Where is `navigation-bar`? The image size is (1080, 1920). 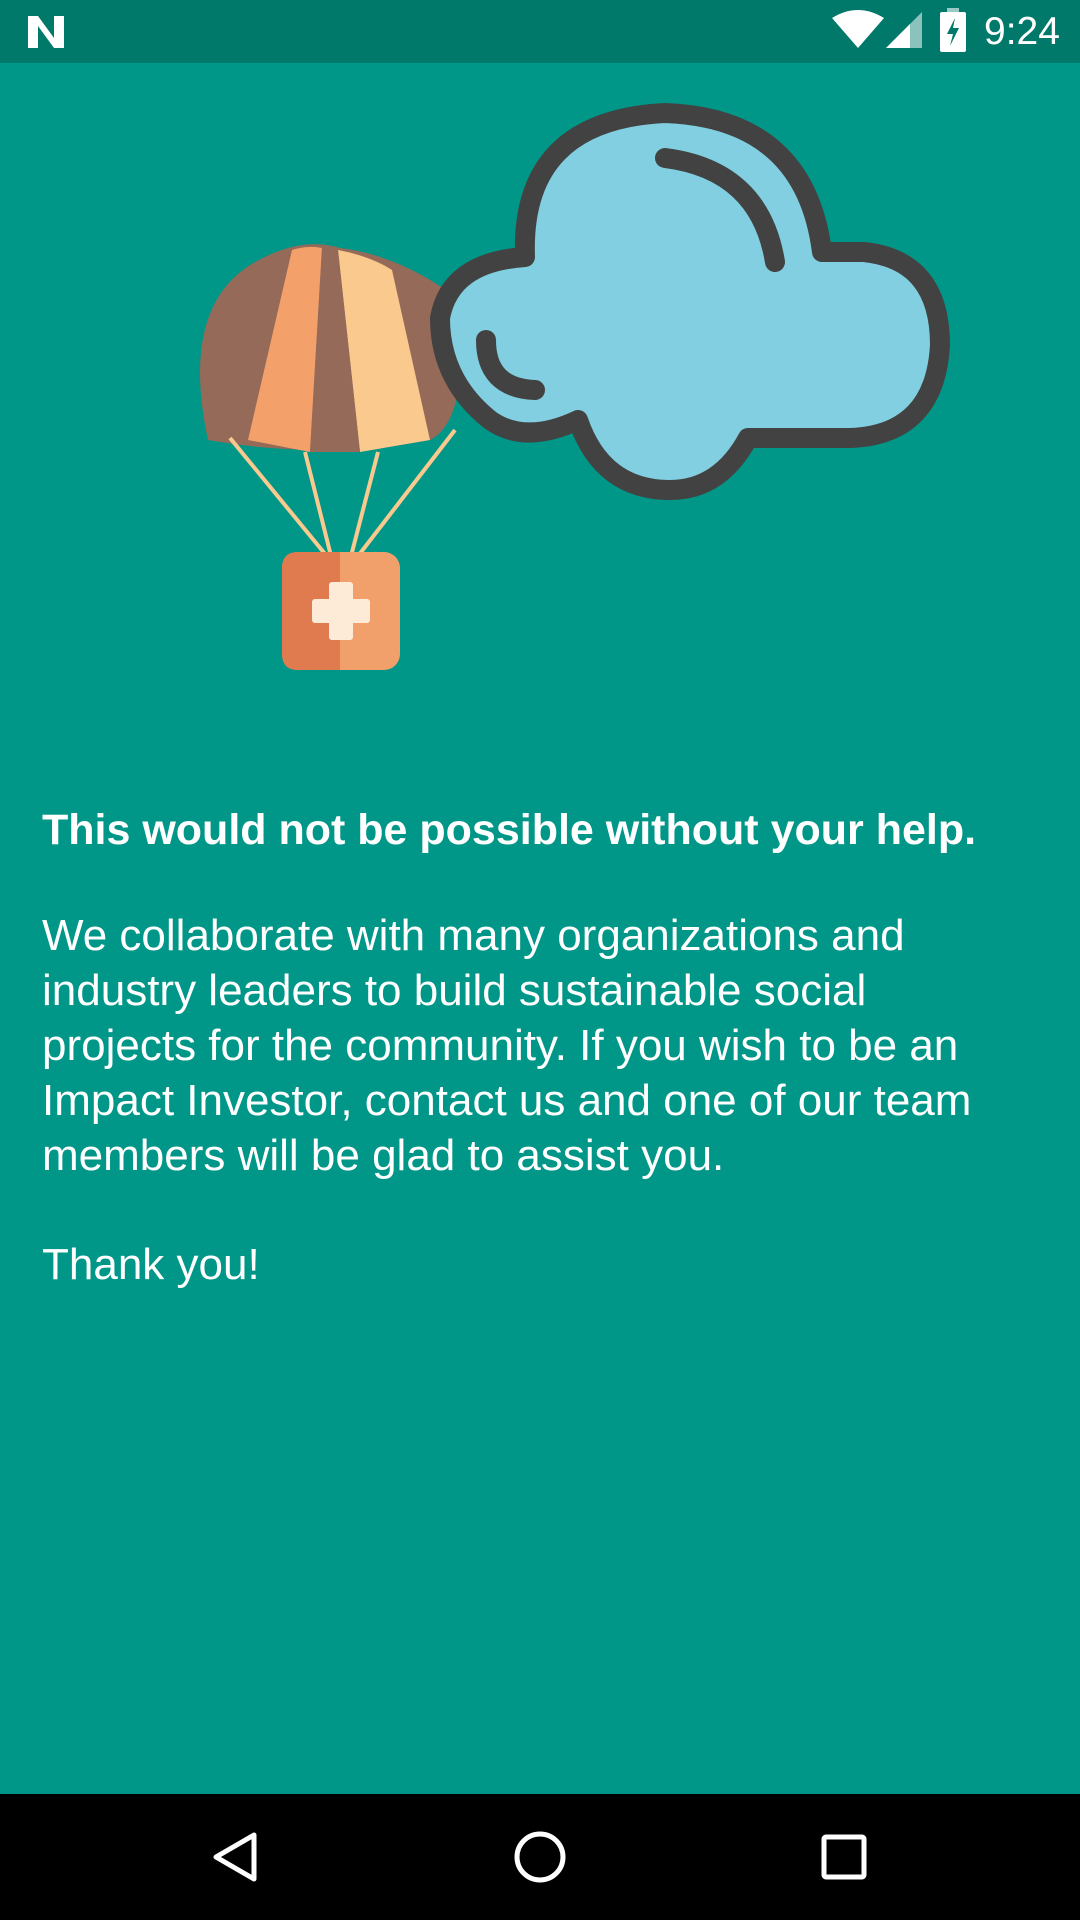
navigation-bar is located at coordinates (540, 1857).